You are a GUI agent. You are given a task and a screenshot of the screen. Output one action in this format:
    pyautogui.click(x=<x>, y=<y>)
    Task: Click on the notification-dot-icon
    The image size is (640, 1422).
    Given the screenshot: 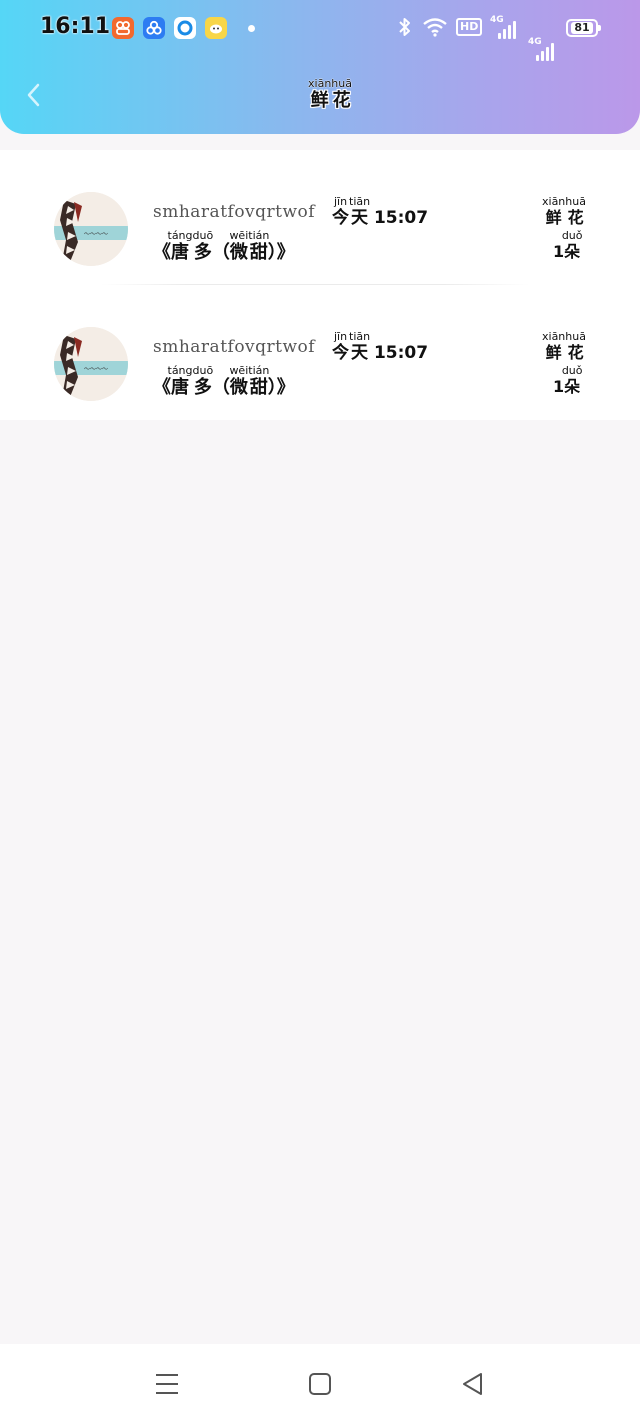 What is the action you would take?
    pyautogui.click(x=251, y=28)
    